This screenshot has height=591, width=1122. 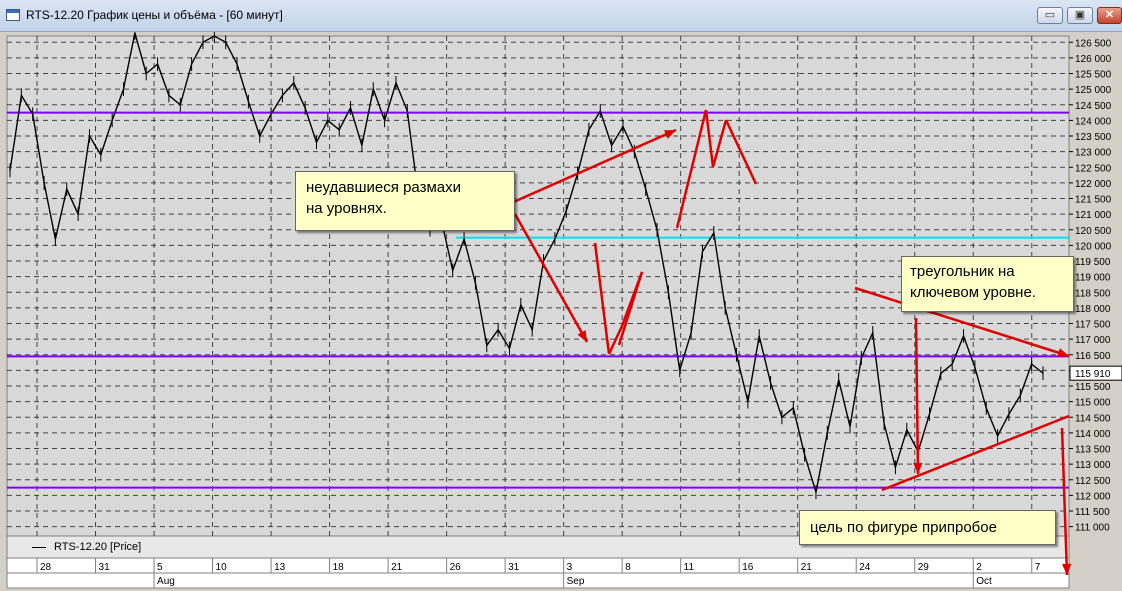 What do you see at coordinates (1093, 137) in the screenshot?
I see `y-tick-label: 123 500` at bounding box center [1093, 137].